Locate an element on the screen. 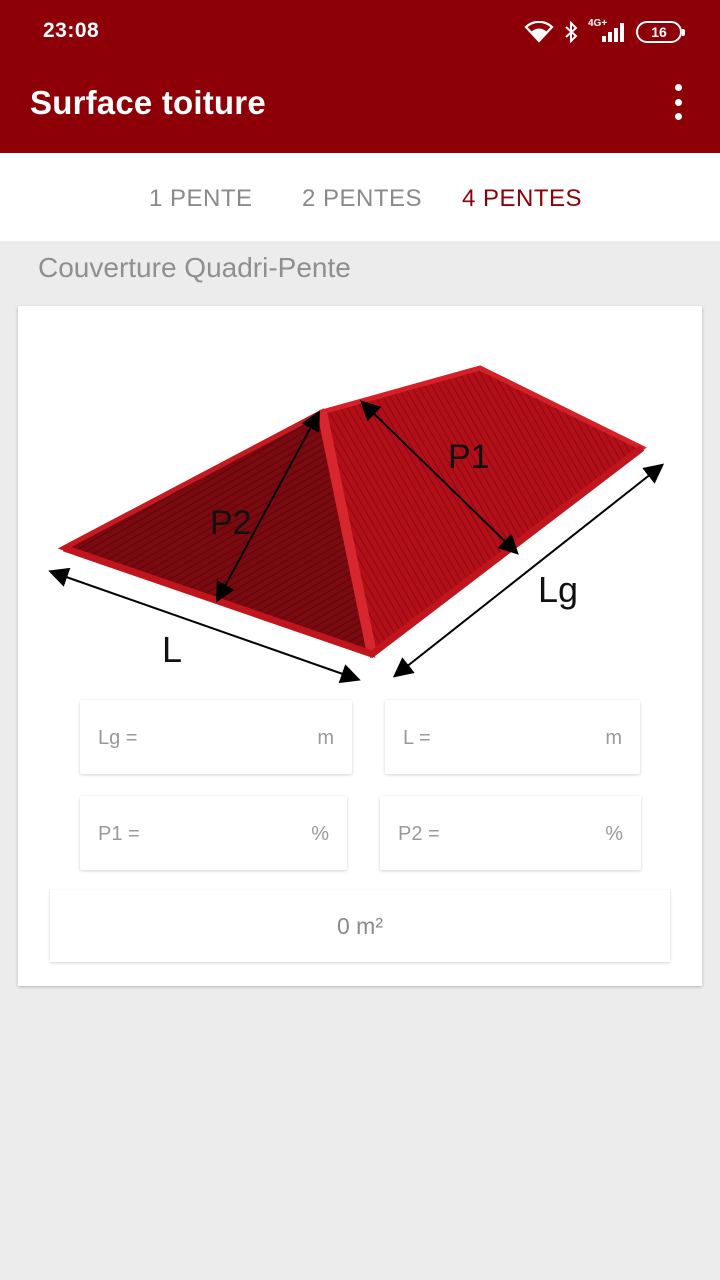 The width and height of the screenshot is (720, 1280). p2-unit: % is located at coordinates (614, 834).